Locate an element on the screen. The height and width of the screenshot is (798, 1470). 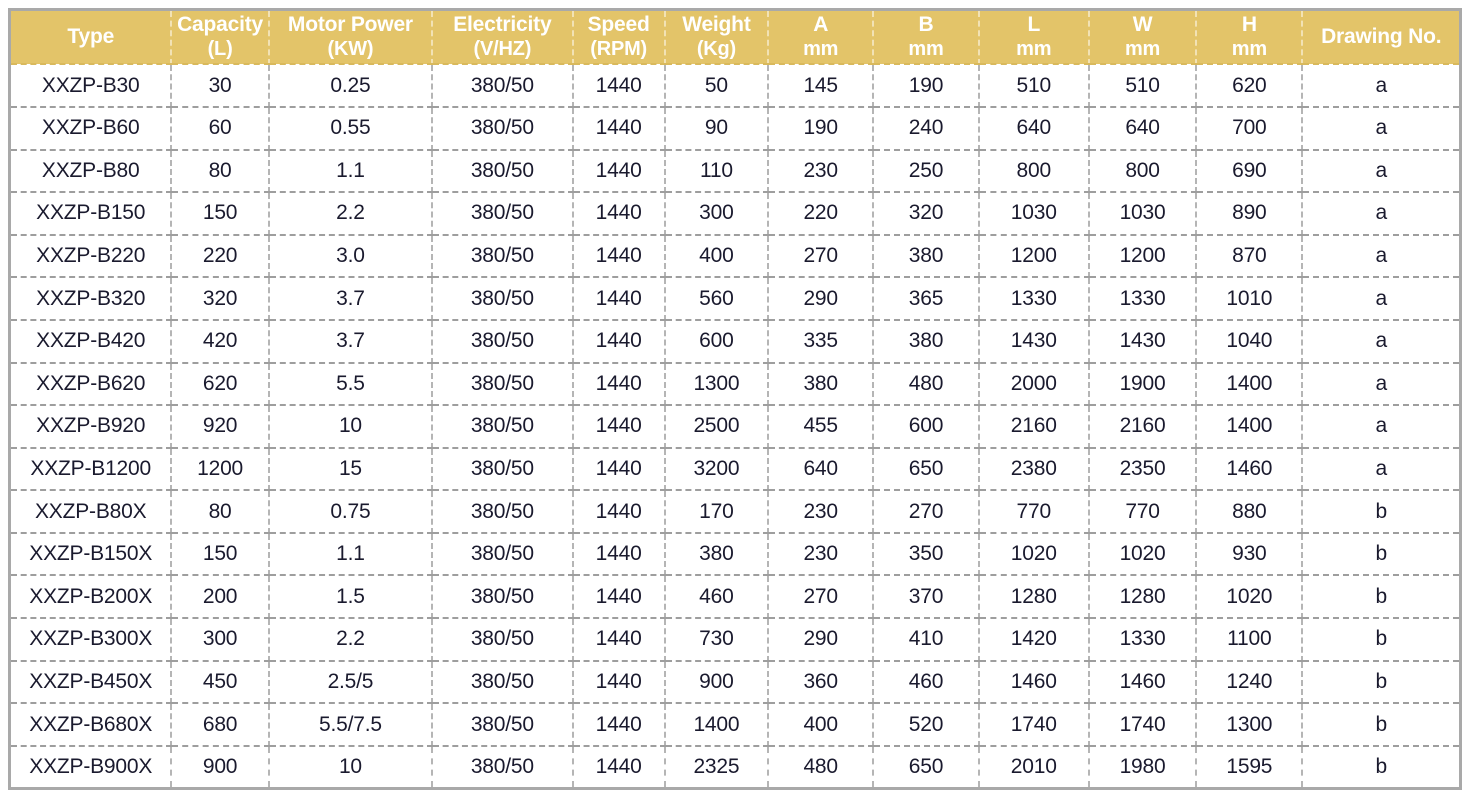
cell-a: 380 is located at coordinates (821, 384).